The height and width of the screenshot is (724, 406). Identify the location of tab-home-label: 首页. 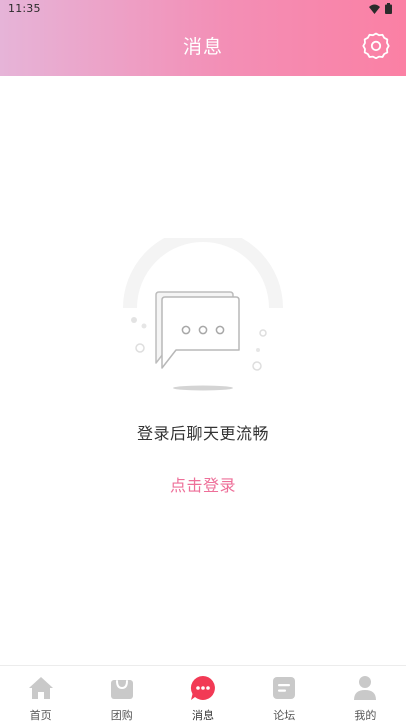
(40, 715).